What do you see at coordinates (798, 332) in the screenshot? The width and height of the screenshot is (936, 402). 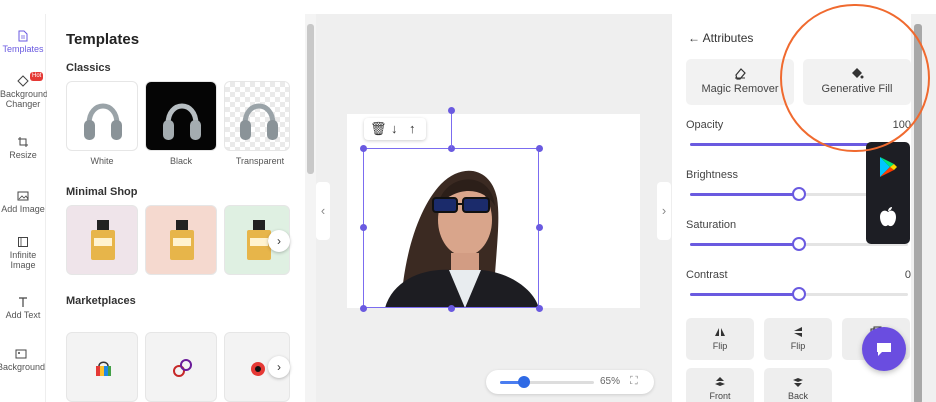 I see `flip-vertical-icon` at bounding box center [798, 332].